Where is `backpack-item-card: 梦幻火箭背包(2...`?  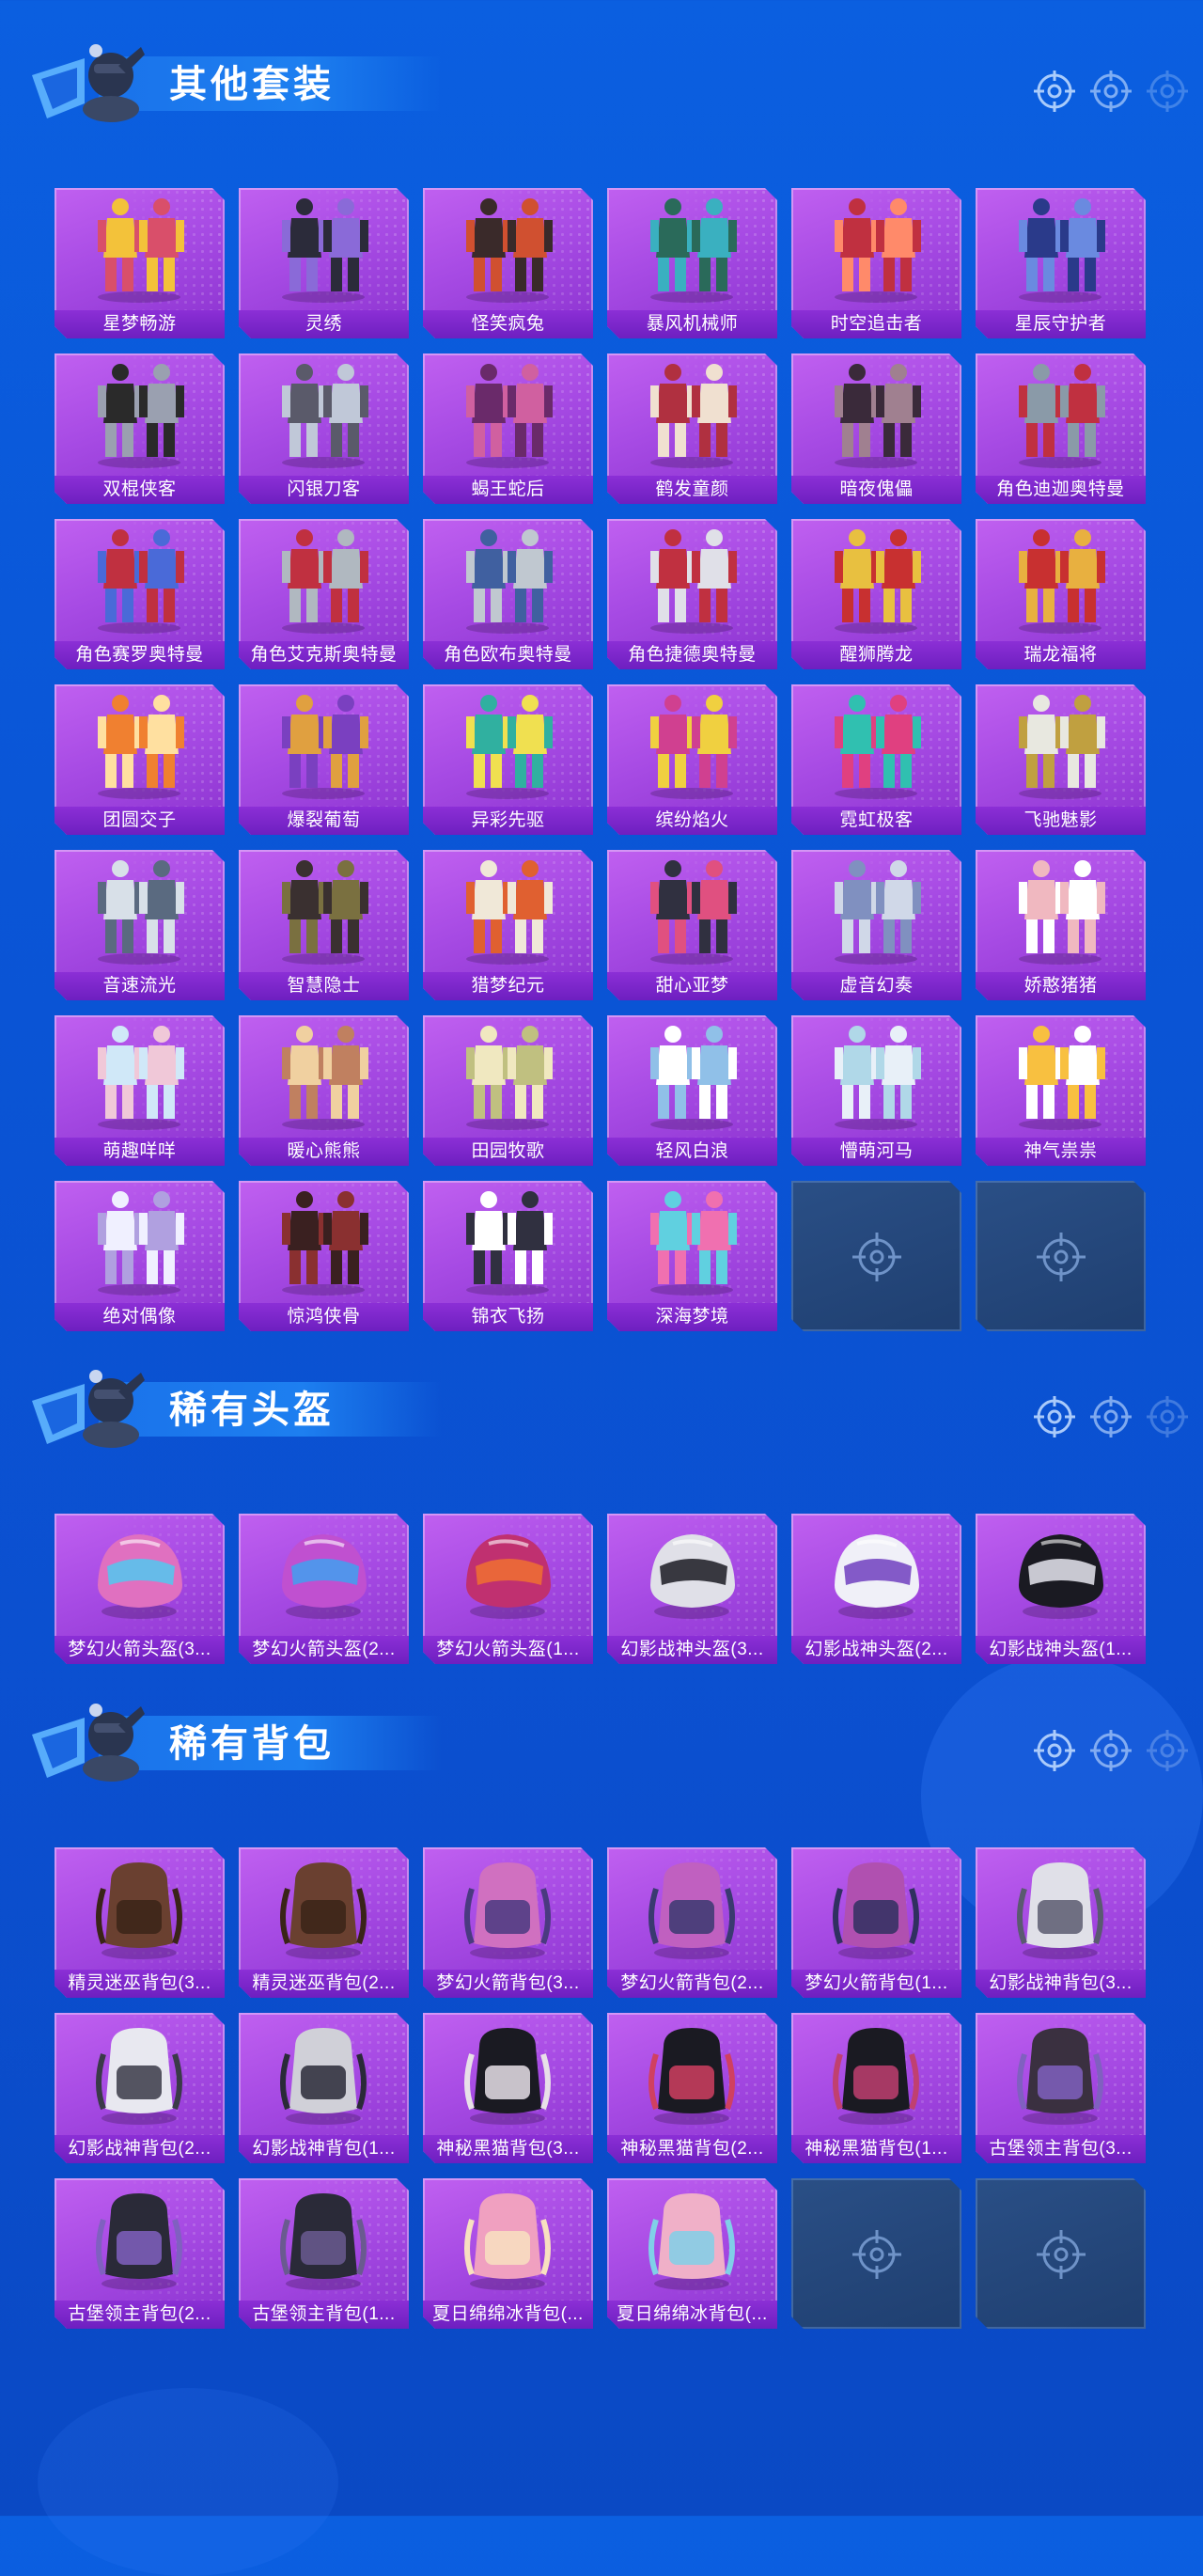
backpack-item-card: 梦幻火箭背包(2... is located at coordinates (692, 1923).